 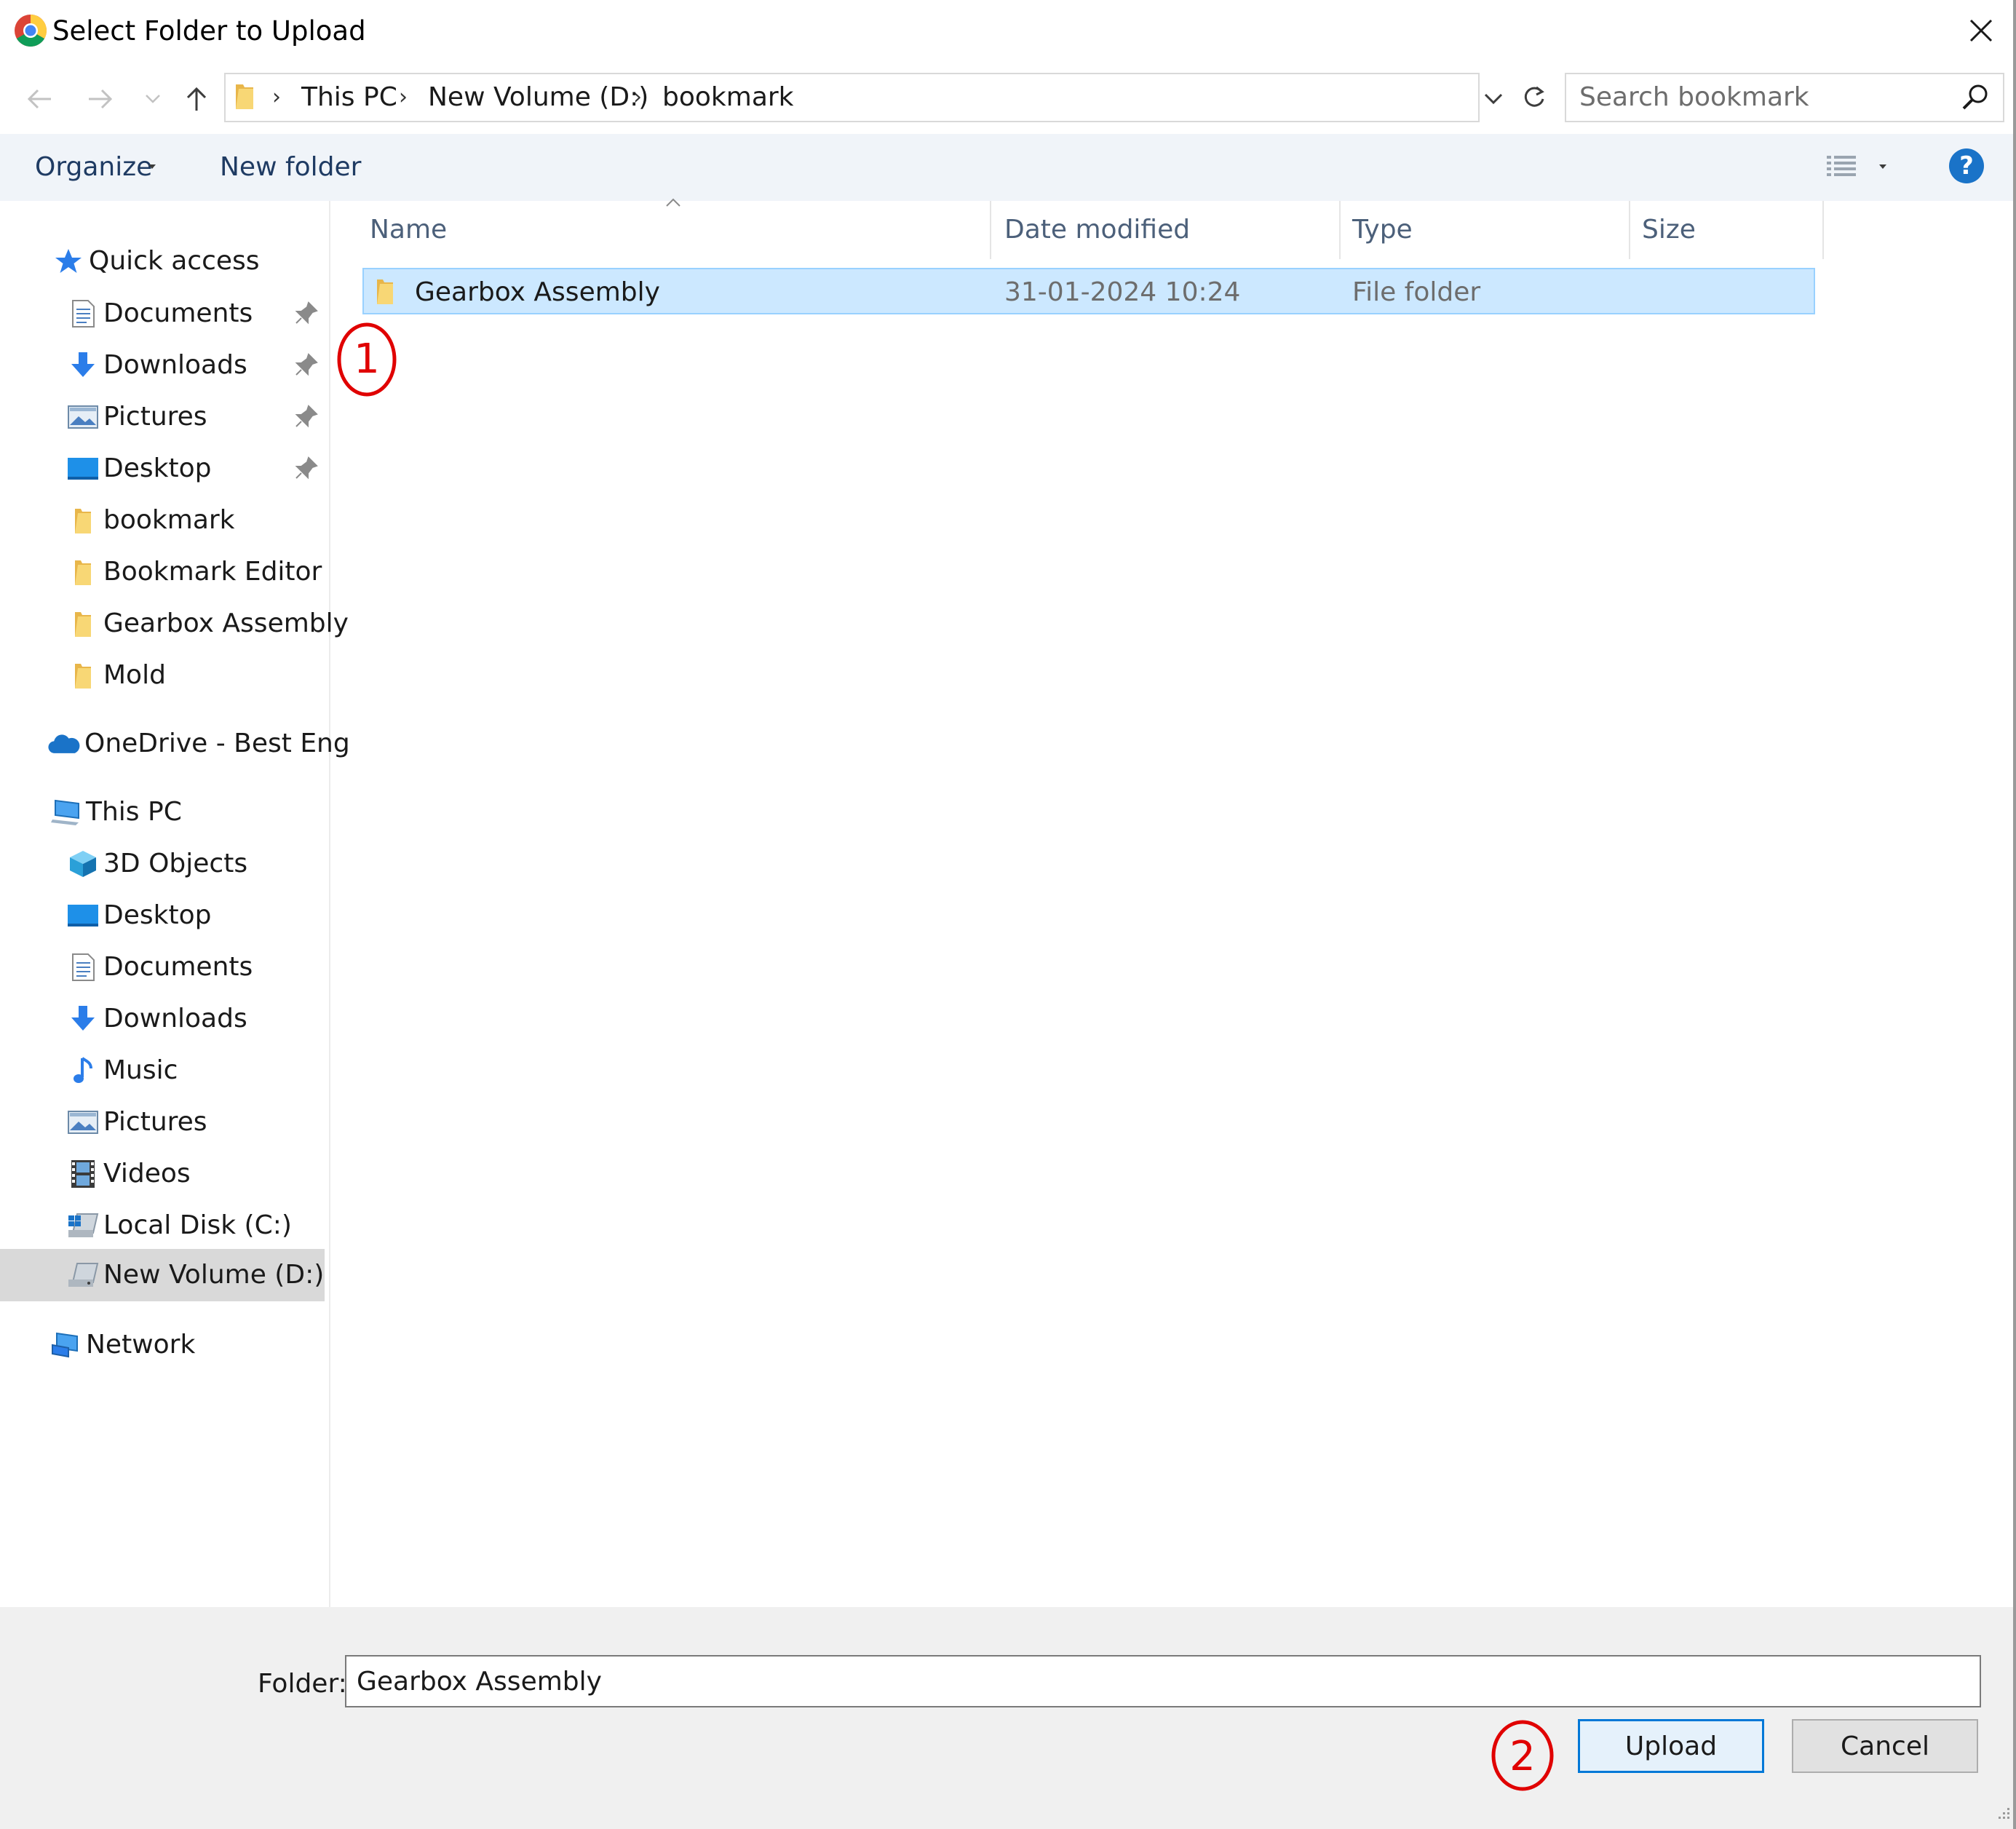 I want to click on sidebar-item-mold: Mold, so click(x=116, y=675).